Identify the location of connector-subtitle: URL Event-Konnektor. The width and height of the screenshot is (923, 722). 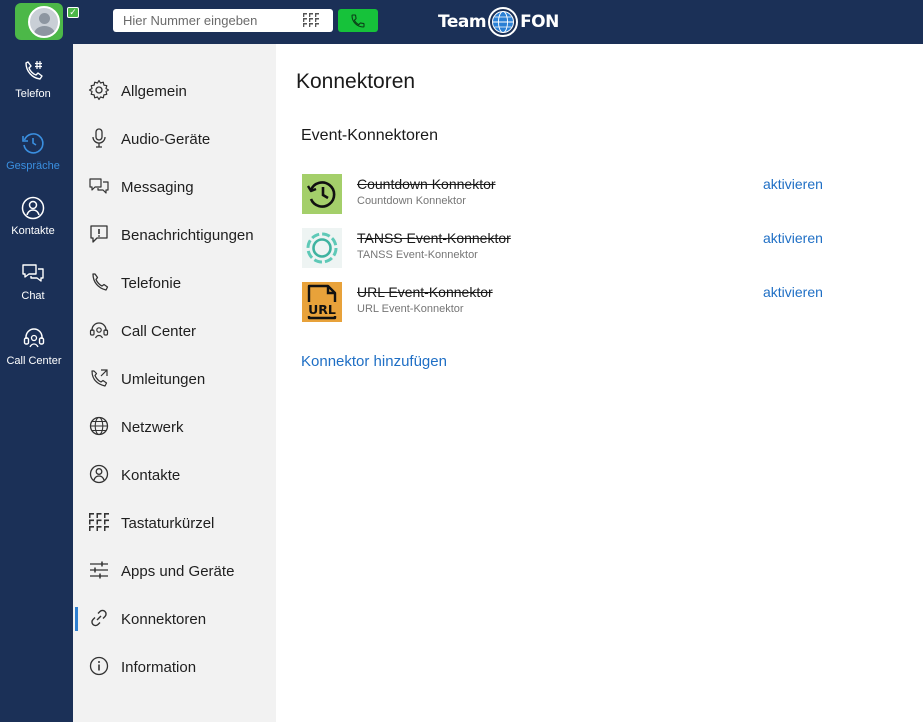
(410, 309).